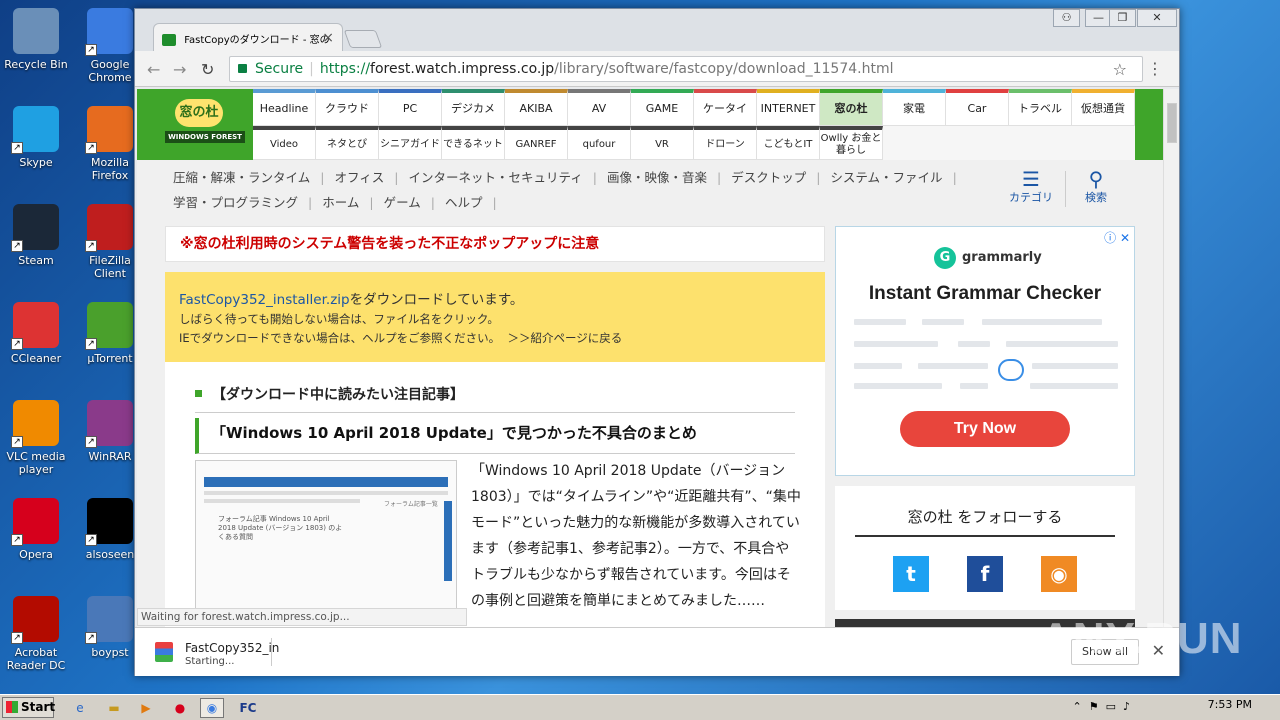 This screenshot has height=720, width=1280. What do you see at coordinates (80, 708) in the screenshot?
I see `ie-taskbar-icon: e` at bounding box center [80, 708].